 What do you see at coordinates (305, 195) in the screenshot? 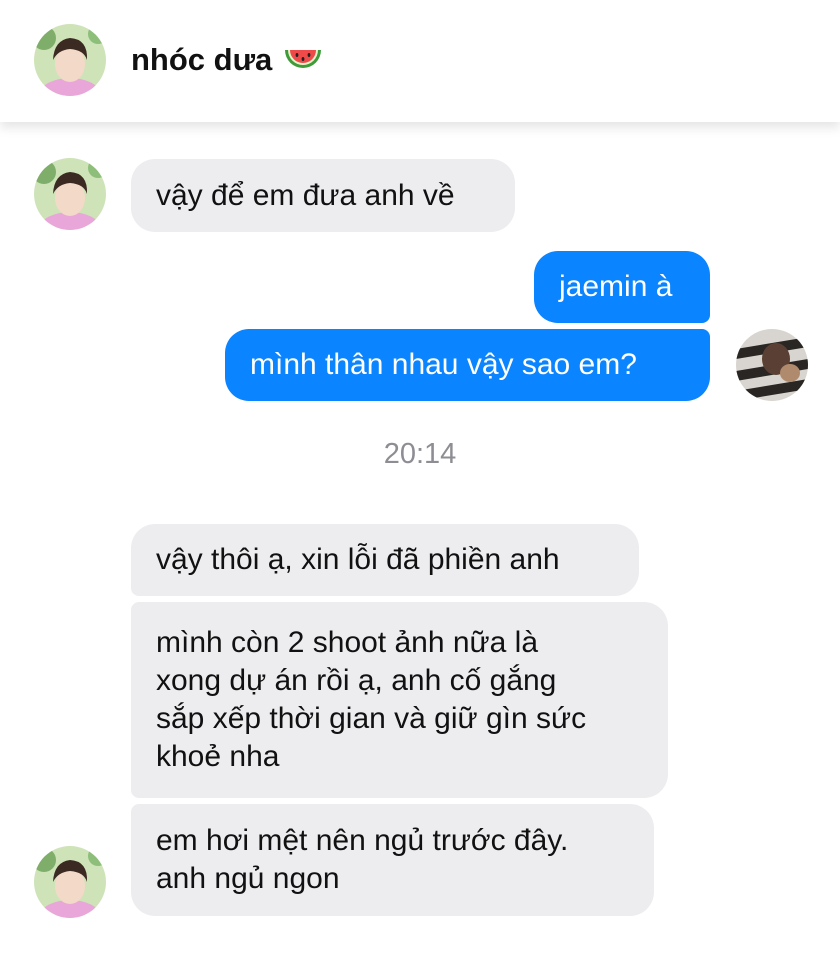
I see `message-text: vậy để em đưa anh về` at bounding box center [305, 195].